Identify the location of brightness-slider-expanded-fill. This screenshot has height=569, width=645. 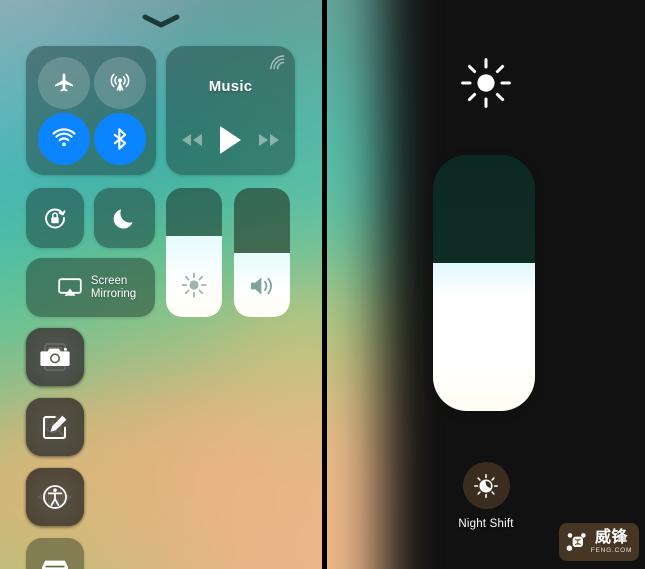
(484, 336).